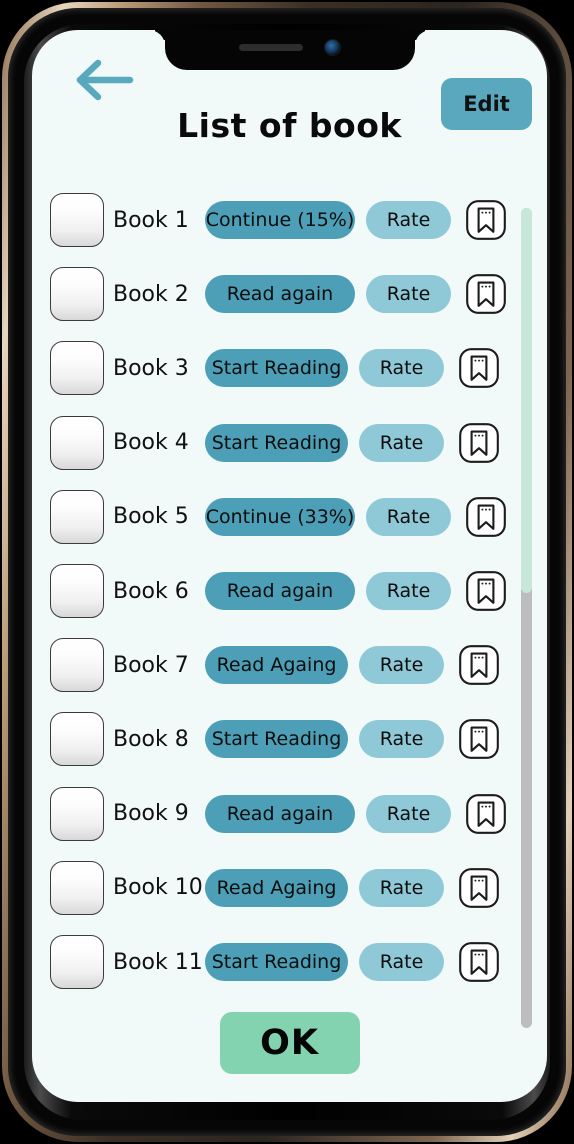 This screenshot has height=1144, width=574. What do you see at coordinates (151, 665) in the screenshot?
I see `book-title-label: Book 7` at bounding box center [151, 665].